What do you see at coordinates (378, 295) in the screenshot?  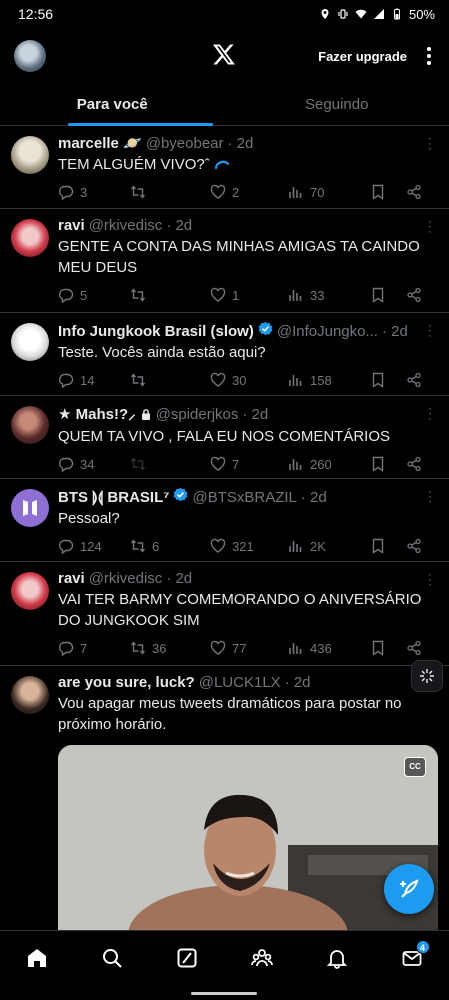 I see `bookmark-icon` at bounding box center [378, 295].